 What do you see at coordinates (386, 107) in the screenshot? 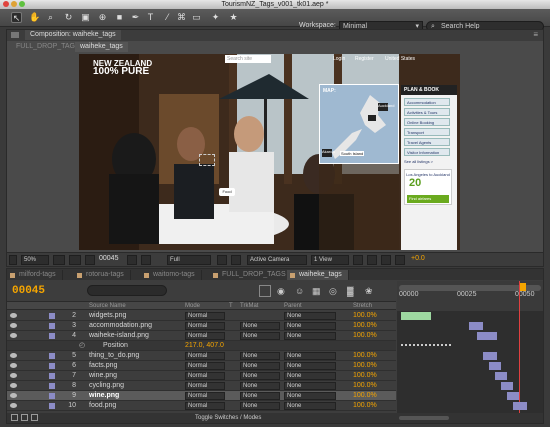
I see `map-pin-auckland: Auckland` at bounding box center [386, 107].